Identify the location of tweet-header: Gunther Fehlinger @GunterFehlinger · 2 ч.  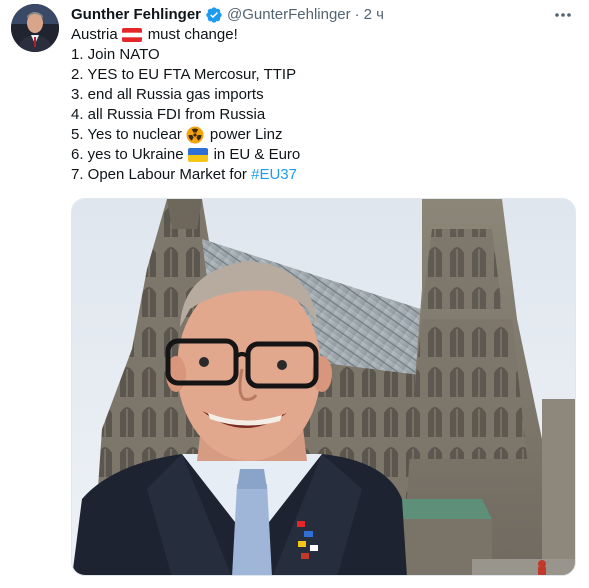
(324, 15).